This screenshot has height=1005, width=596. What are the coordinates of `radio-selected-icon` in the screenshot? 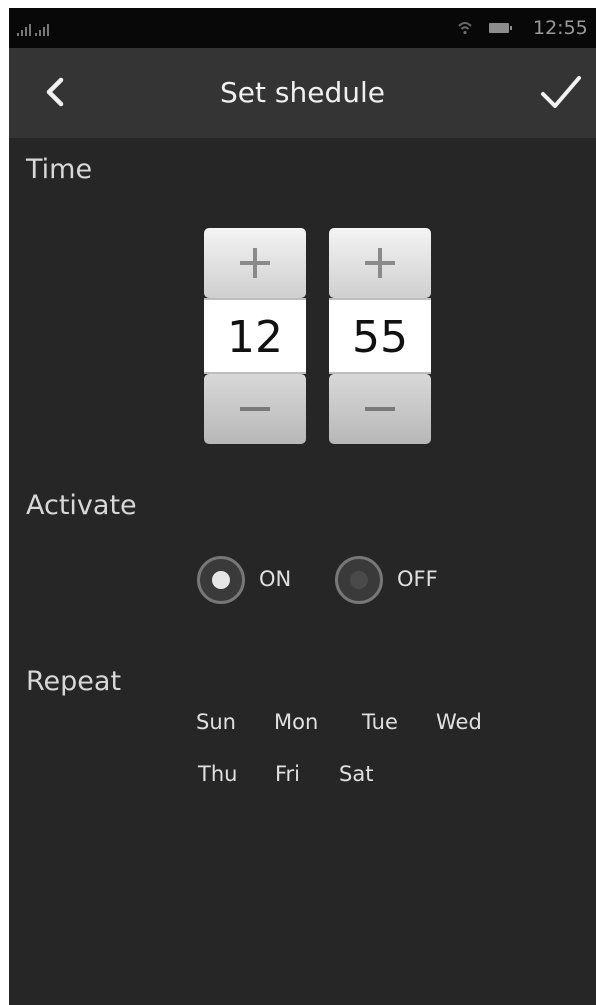 It's located at (221, 580).